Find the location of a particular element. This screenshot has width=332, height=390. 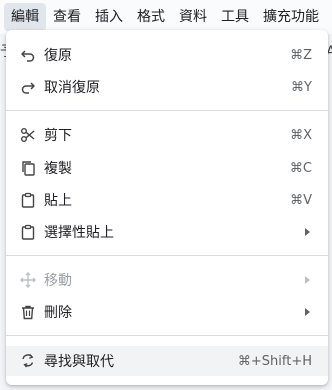

menu-item-copy: 複製 ⌘C is located at coordinates (167, 168).